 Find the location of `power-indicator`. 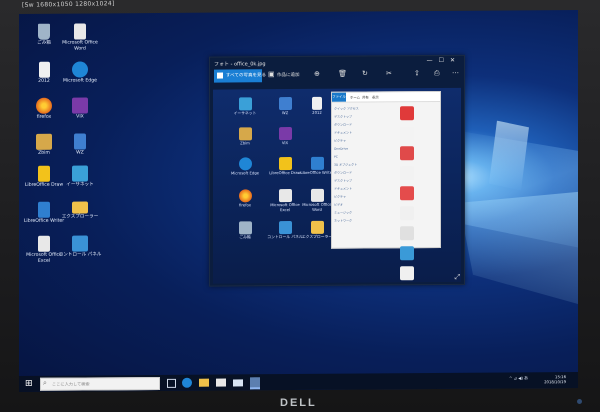

power-indicator is located at coordinates (579, 401).